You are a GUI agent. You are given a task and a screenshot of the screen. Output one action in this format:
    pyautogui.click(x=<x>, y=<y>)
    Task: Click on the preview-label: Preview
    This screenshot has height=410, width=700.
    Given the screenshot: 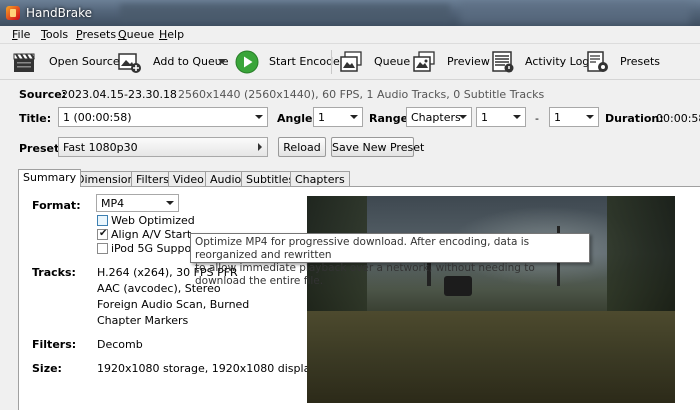 What is the action you would take?
    pyautogui.click(x=468, y=61)
    